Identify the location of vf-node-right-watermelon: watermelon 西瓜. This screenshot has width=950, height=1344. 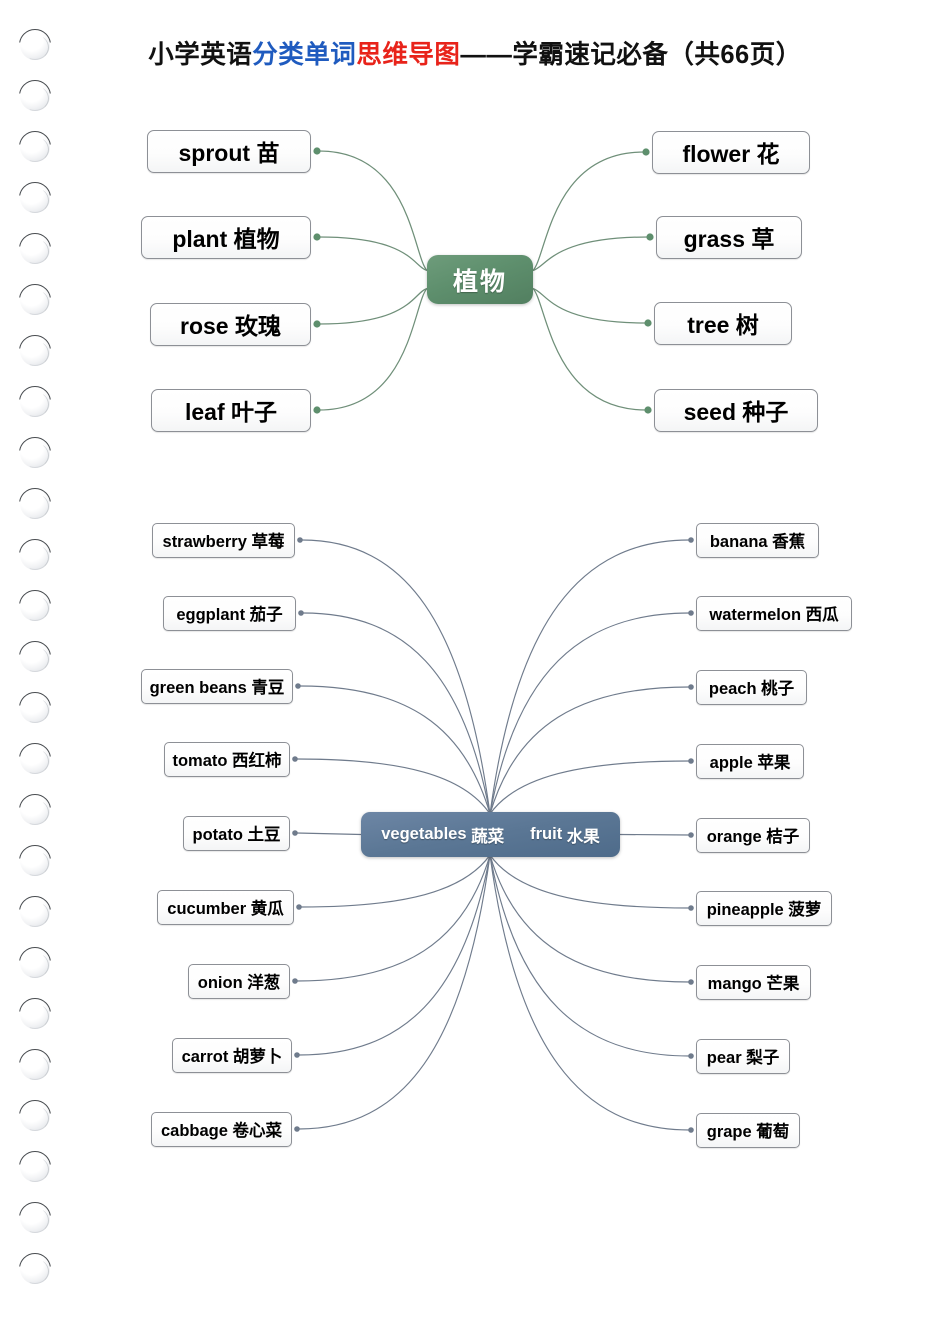
(774, 613).